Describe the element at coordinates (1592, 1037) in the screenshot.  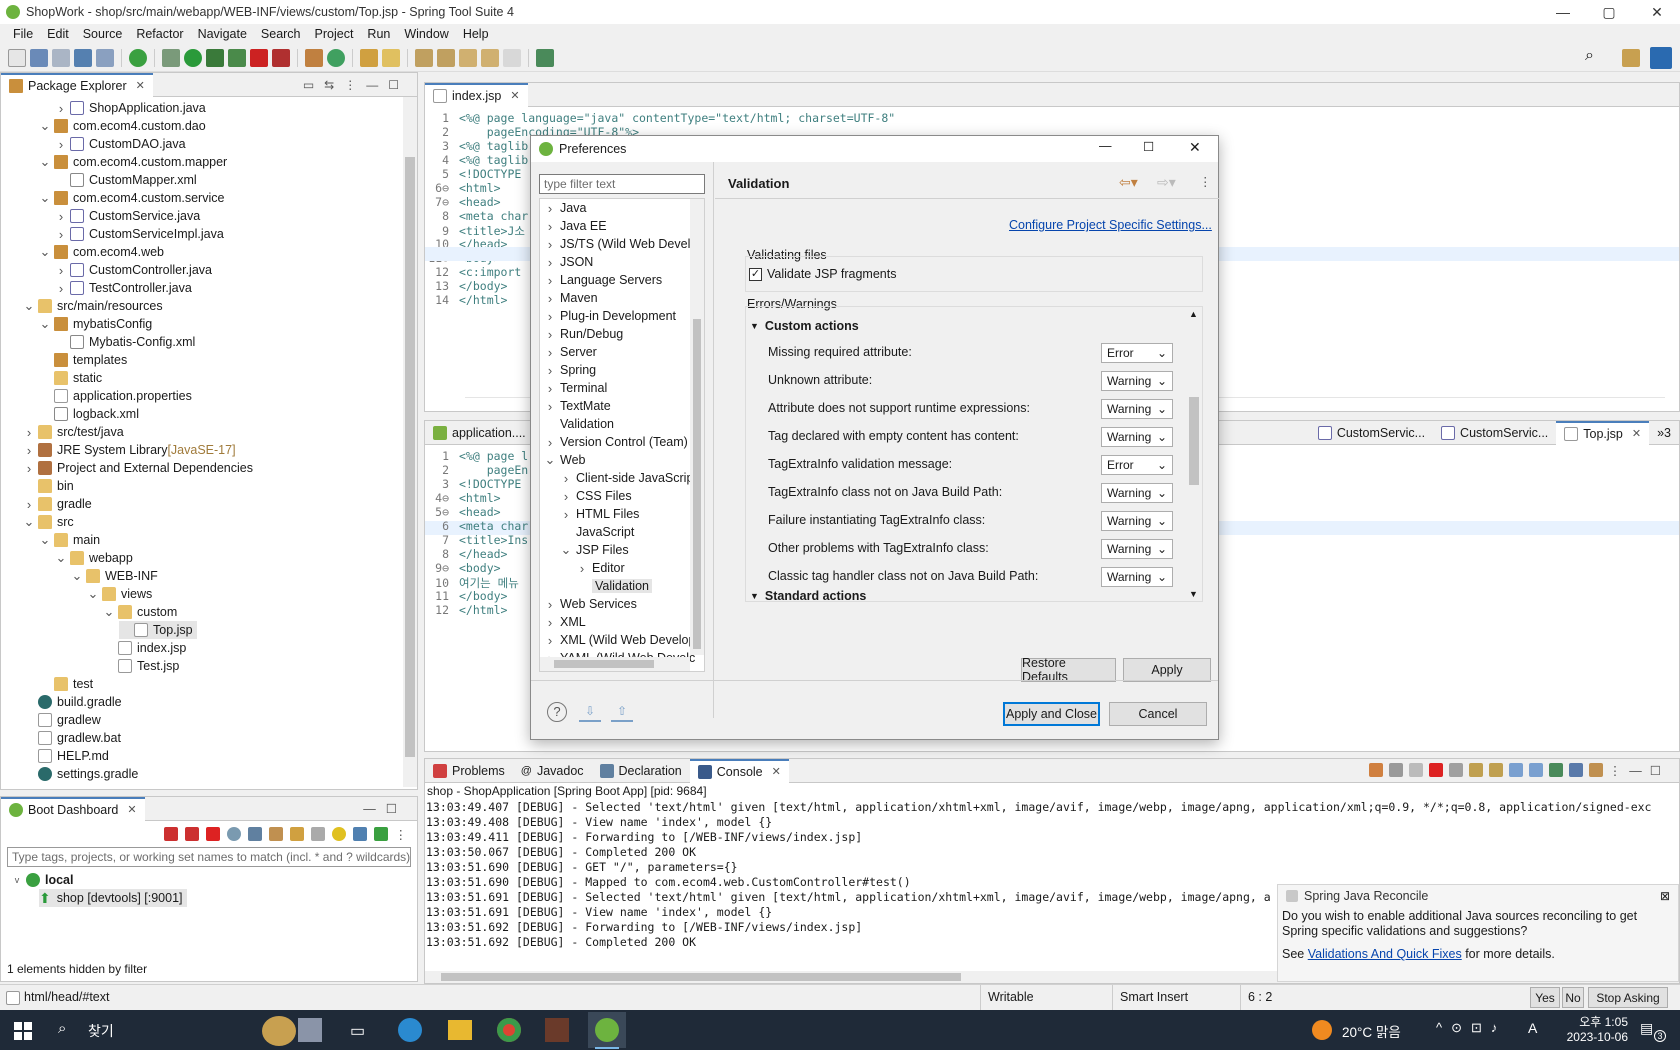
I see `clock-date: 2023-10-06` at that location.